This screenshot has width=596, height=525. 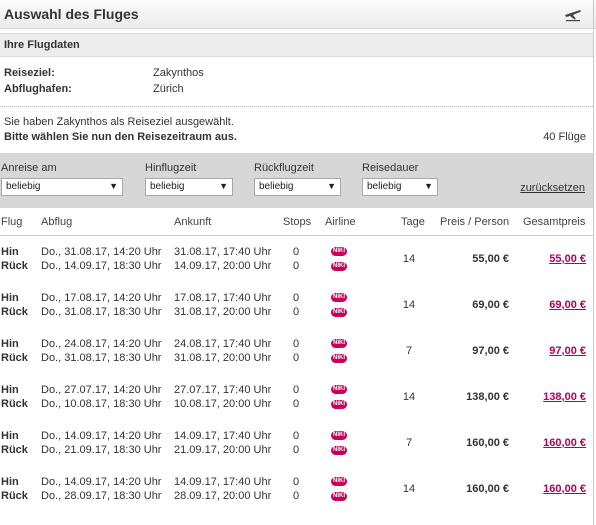 I want to click on arrival-outbound: 14.09.17, 17:40 Uhr, so click(x=223, y=436).